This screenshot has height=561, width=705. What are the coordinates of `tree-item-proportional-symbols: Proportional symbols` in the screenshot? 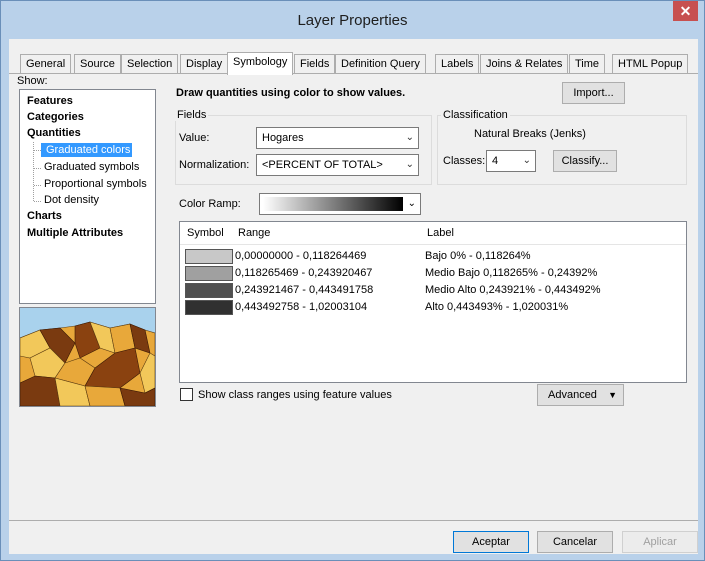 It's located at (95, 184).